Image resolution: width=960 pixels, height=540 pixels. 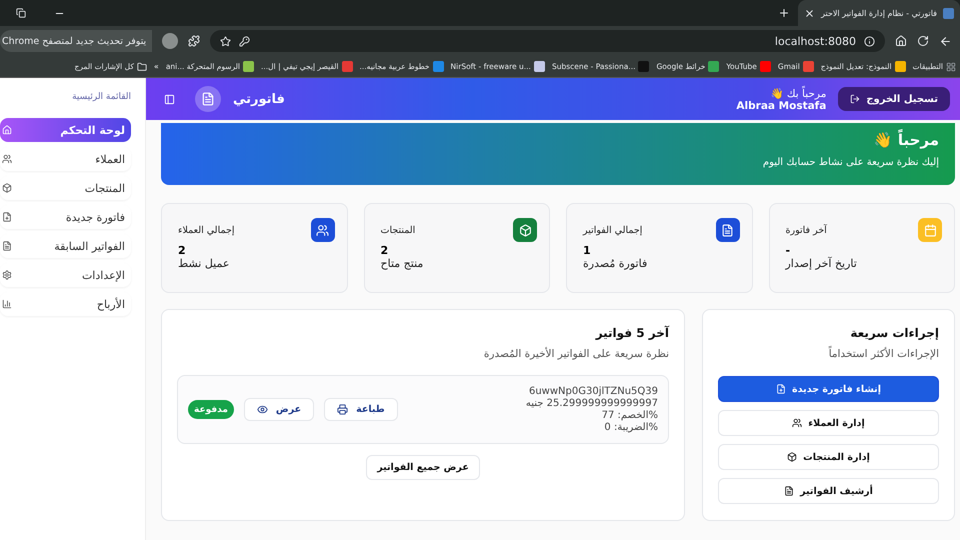 I want to click on folder-icon, so click(x=141, y=67).